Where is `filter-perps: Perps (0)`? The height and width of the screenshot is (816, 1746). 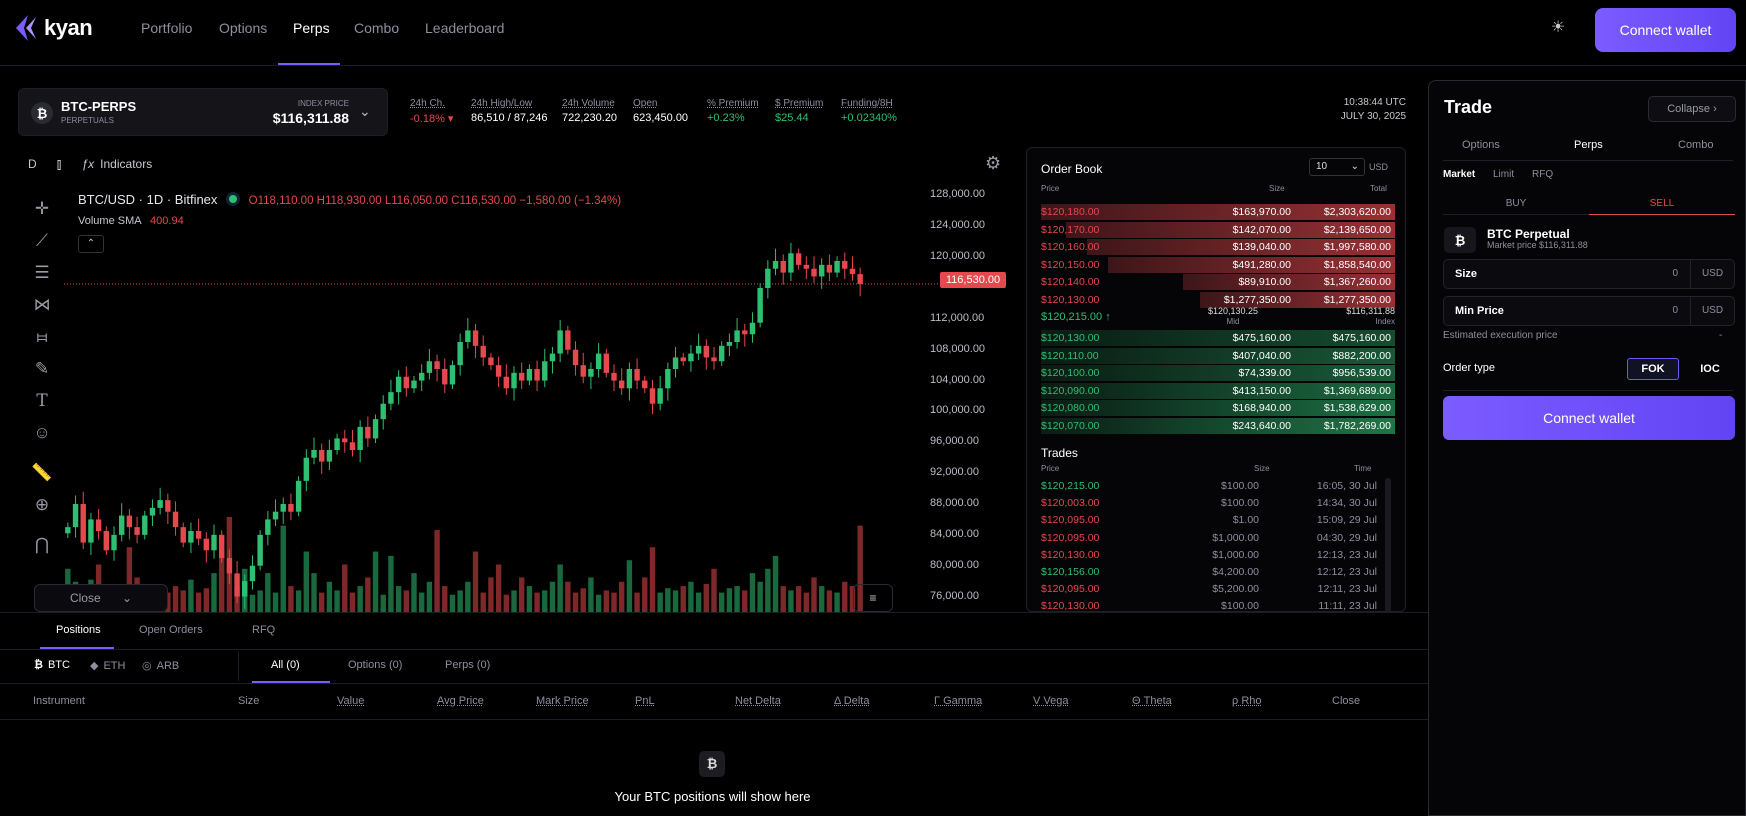 filter-perps: Perps (0) is located at coordinates (467, 665).